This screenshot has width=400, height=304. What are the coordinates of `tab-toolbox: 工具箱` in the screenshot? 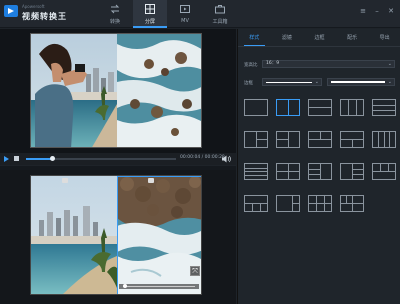 It's located at (220, 14).